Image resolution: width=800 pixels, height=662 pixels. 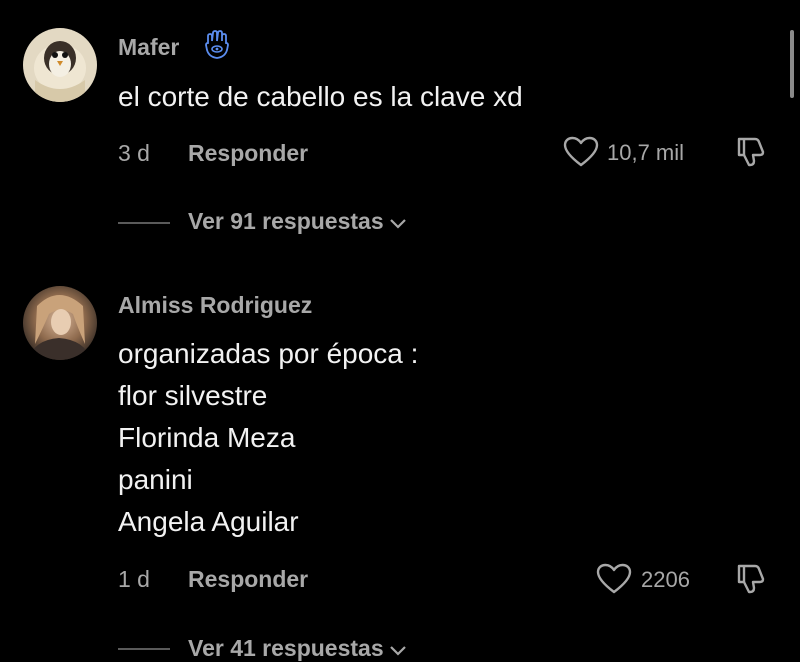 What do you see at coordinates (208, 521) in the screenshot?
I see `comment-text-line: Angela Aguilar` at bounding box center [208, 521].